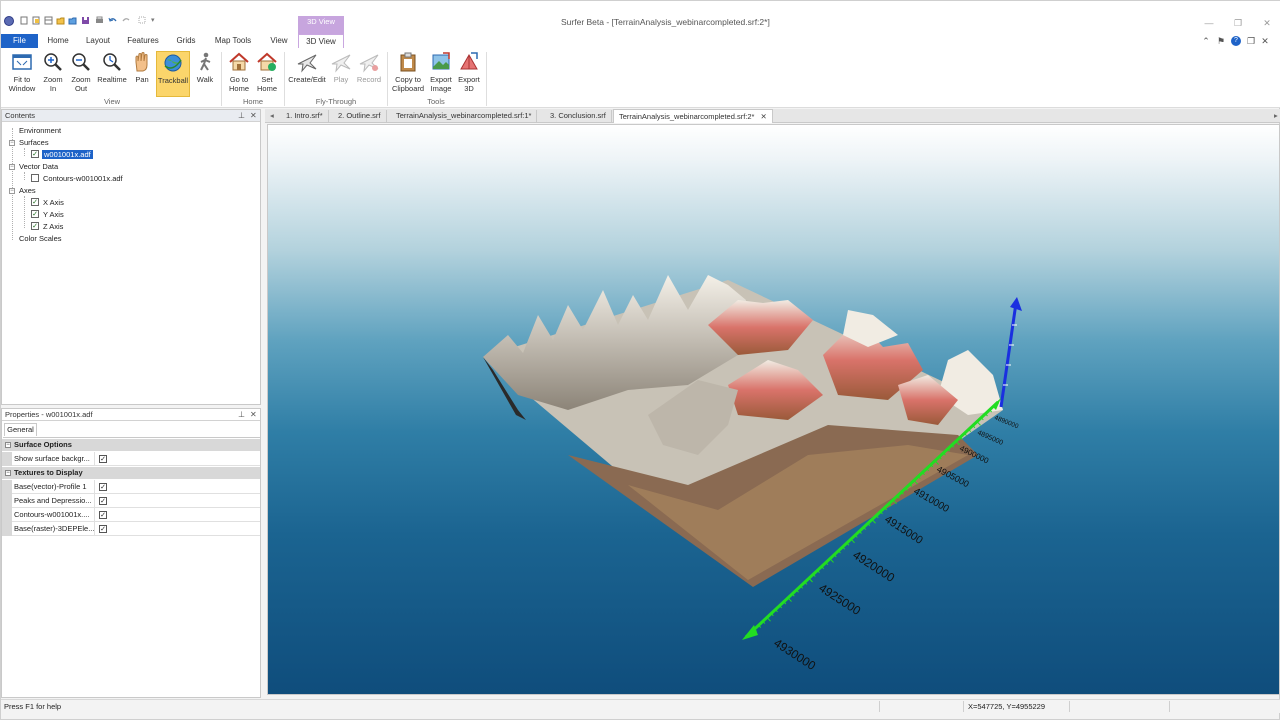 The image size is (1280, 720). Describe the element at coordinates (35, 214) in the screenshot. I see `y-axis-visibility-checkbox: ✓` at that location.